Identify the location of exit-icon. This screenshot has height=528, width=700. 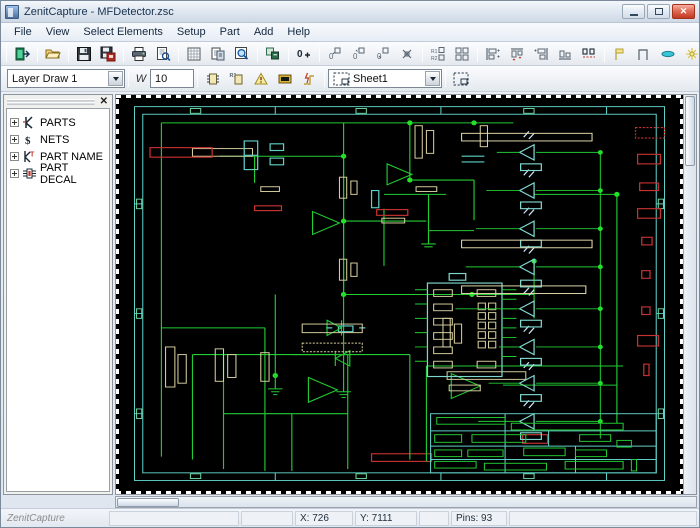
(22, 53).